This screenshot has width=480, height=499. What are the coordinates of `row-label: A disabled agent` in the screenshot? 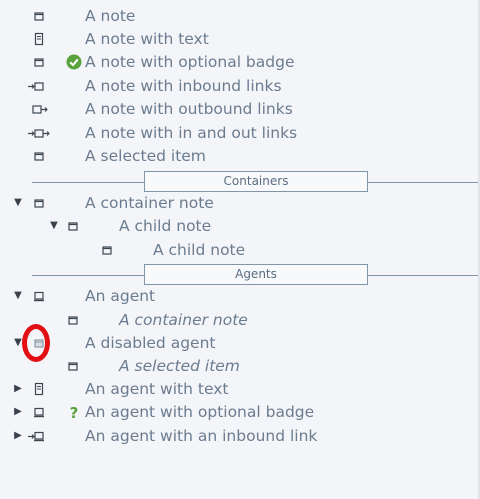 It's located at (150, 343).